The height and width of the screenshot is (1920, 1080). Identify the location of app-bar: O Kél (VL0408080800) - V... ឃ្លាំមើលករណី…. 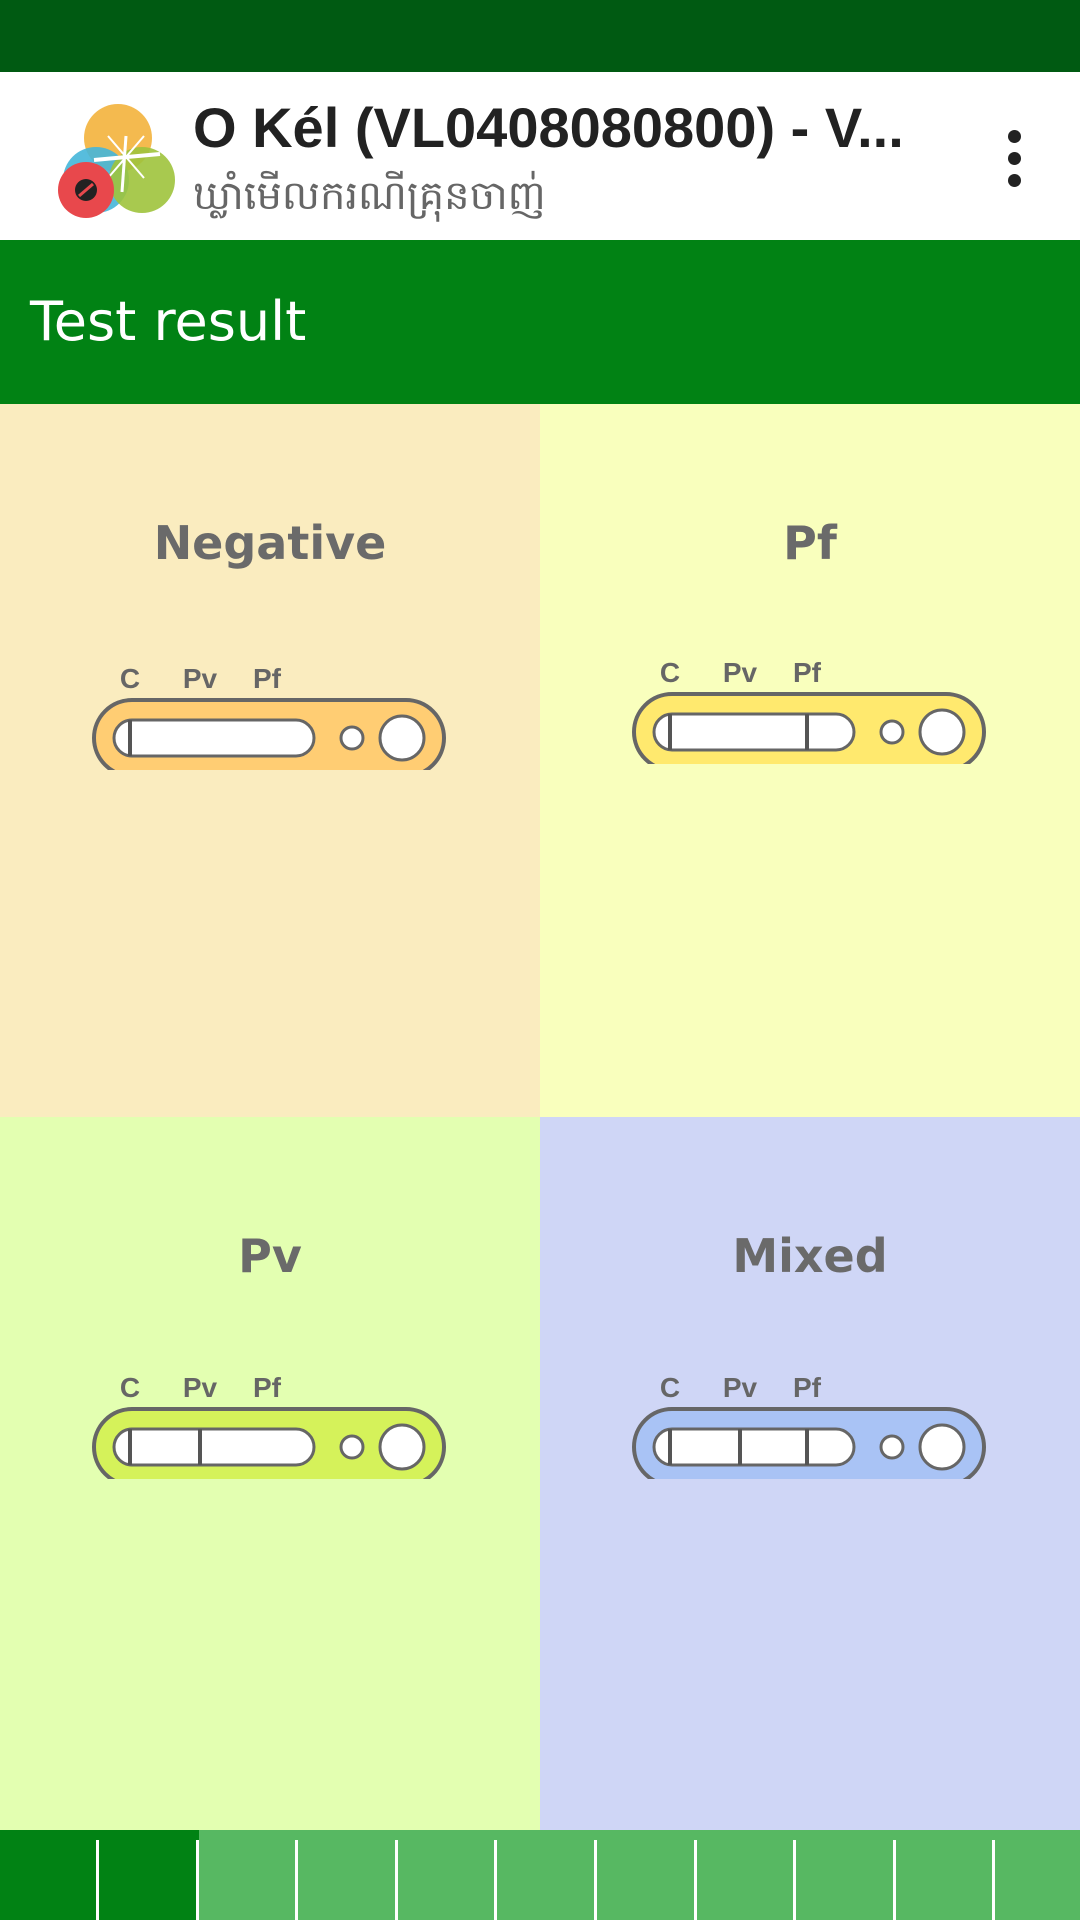
(540, 156).